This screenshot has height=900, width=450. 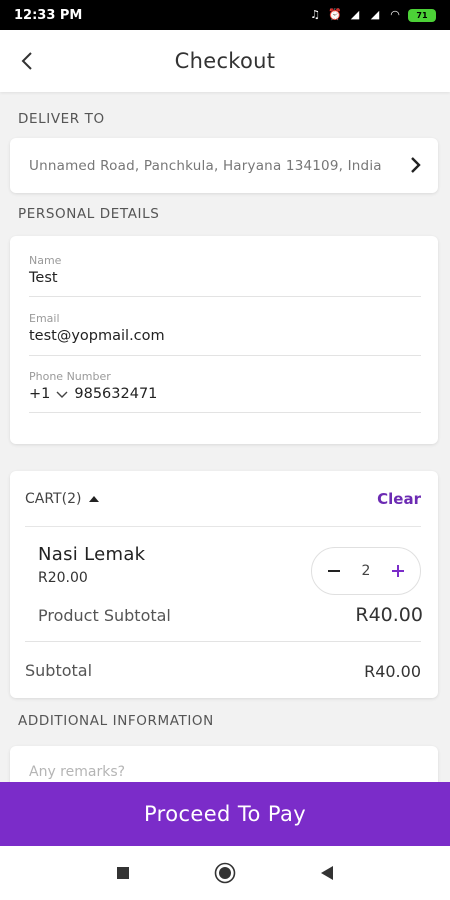 I want to click on email-field: Email test@yopmail.com, so click(x=225, y=334).